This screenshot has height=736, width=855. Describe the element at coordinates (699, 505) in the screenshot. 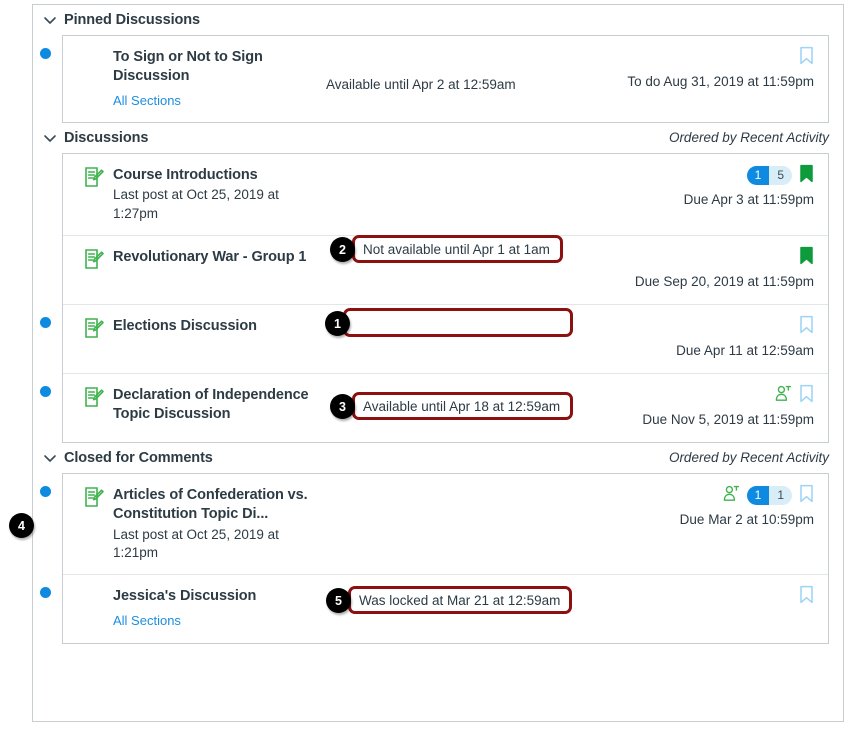

I see `discussion-row-meta: 1 1 Due Mar 2 at 10:59pm` at that location.